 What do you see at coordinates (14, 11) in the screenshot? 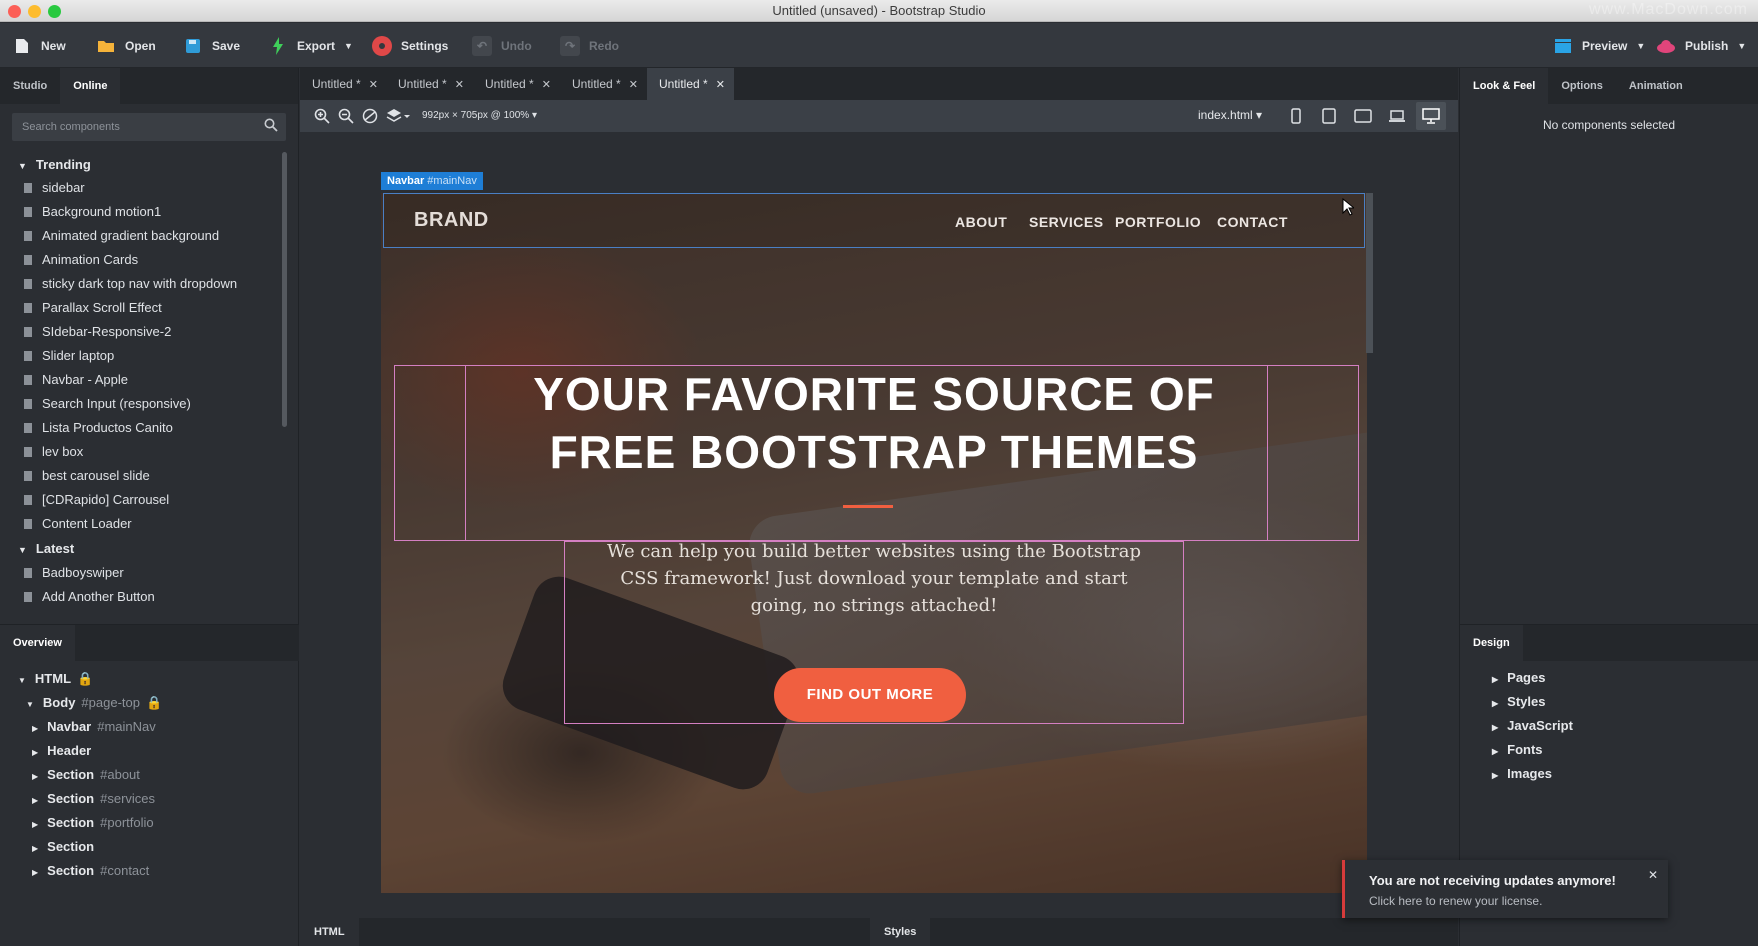
I see `close-window-button` at bounding box center [14, 11].